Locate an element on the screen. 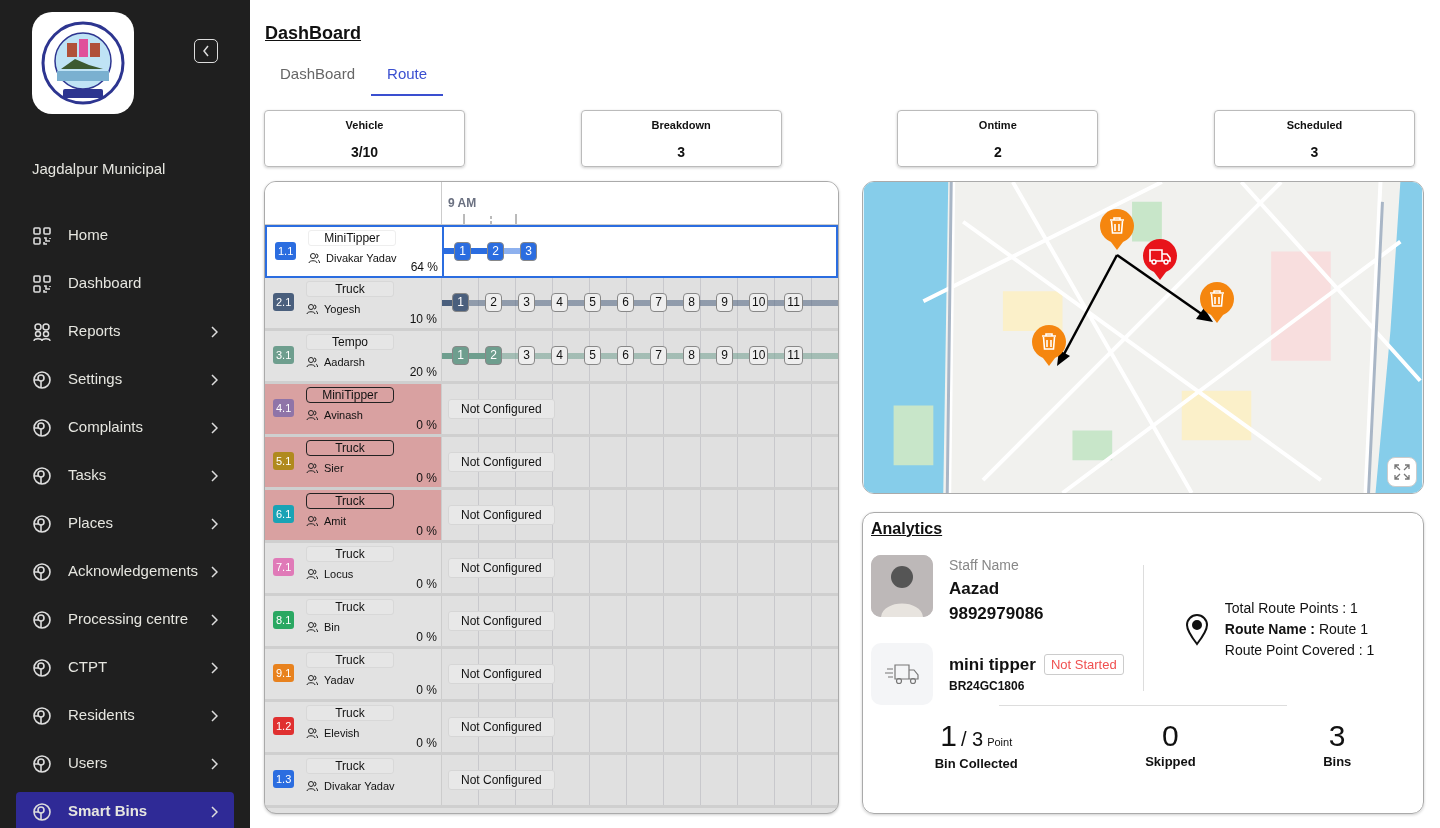  organization-name: Jagdalpur Municipal is located at coordinates (99, 169).